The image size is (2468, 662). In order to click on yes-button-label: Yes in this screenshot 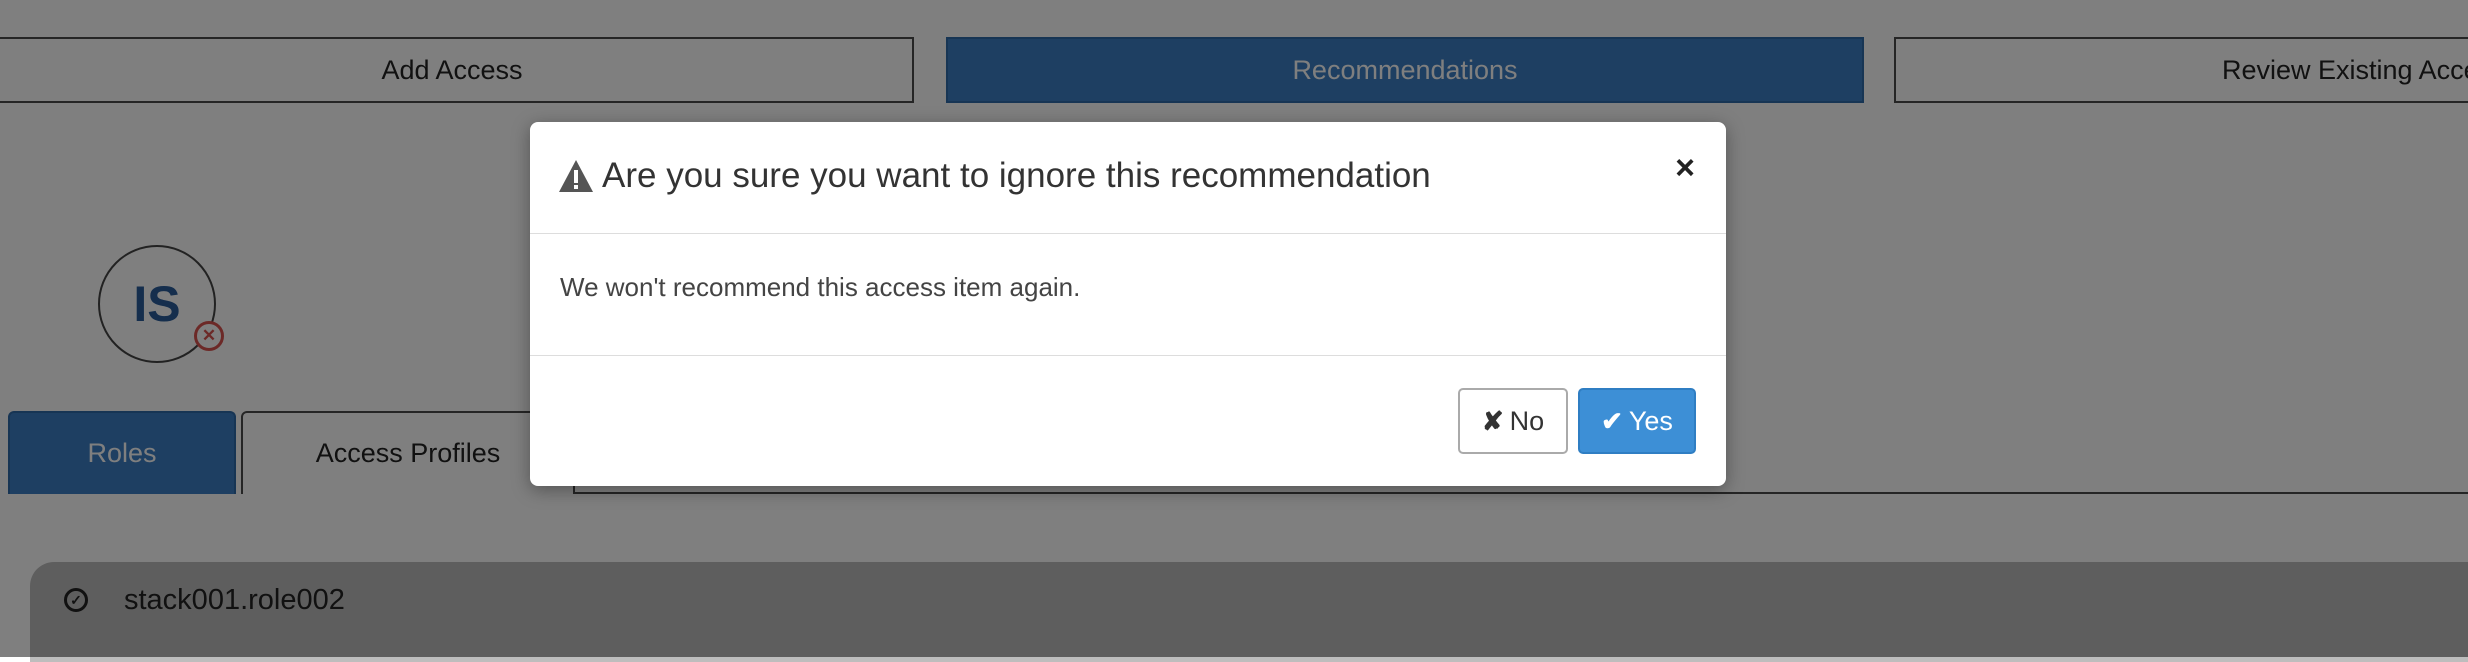, I will do `click(1650, 420)`.